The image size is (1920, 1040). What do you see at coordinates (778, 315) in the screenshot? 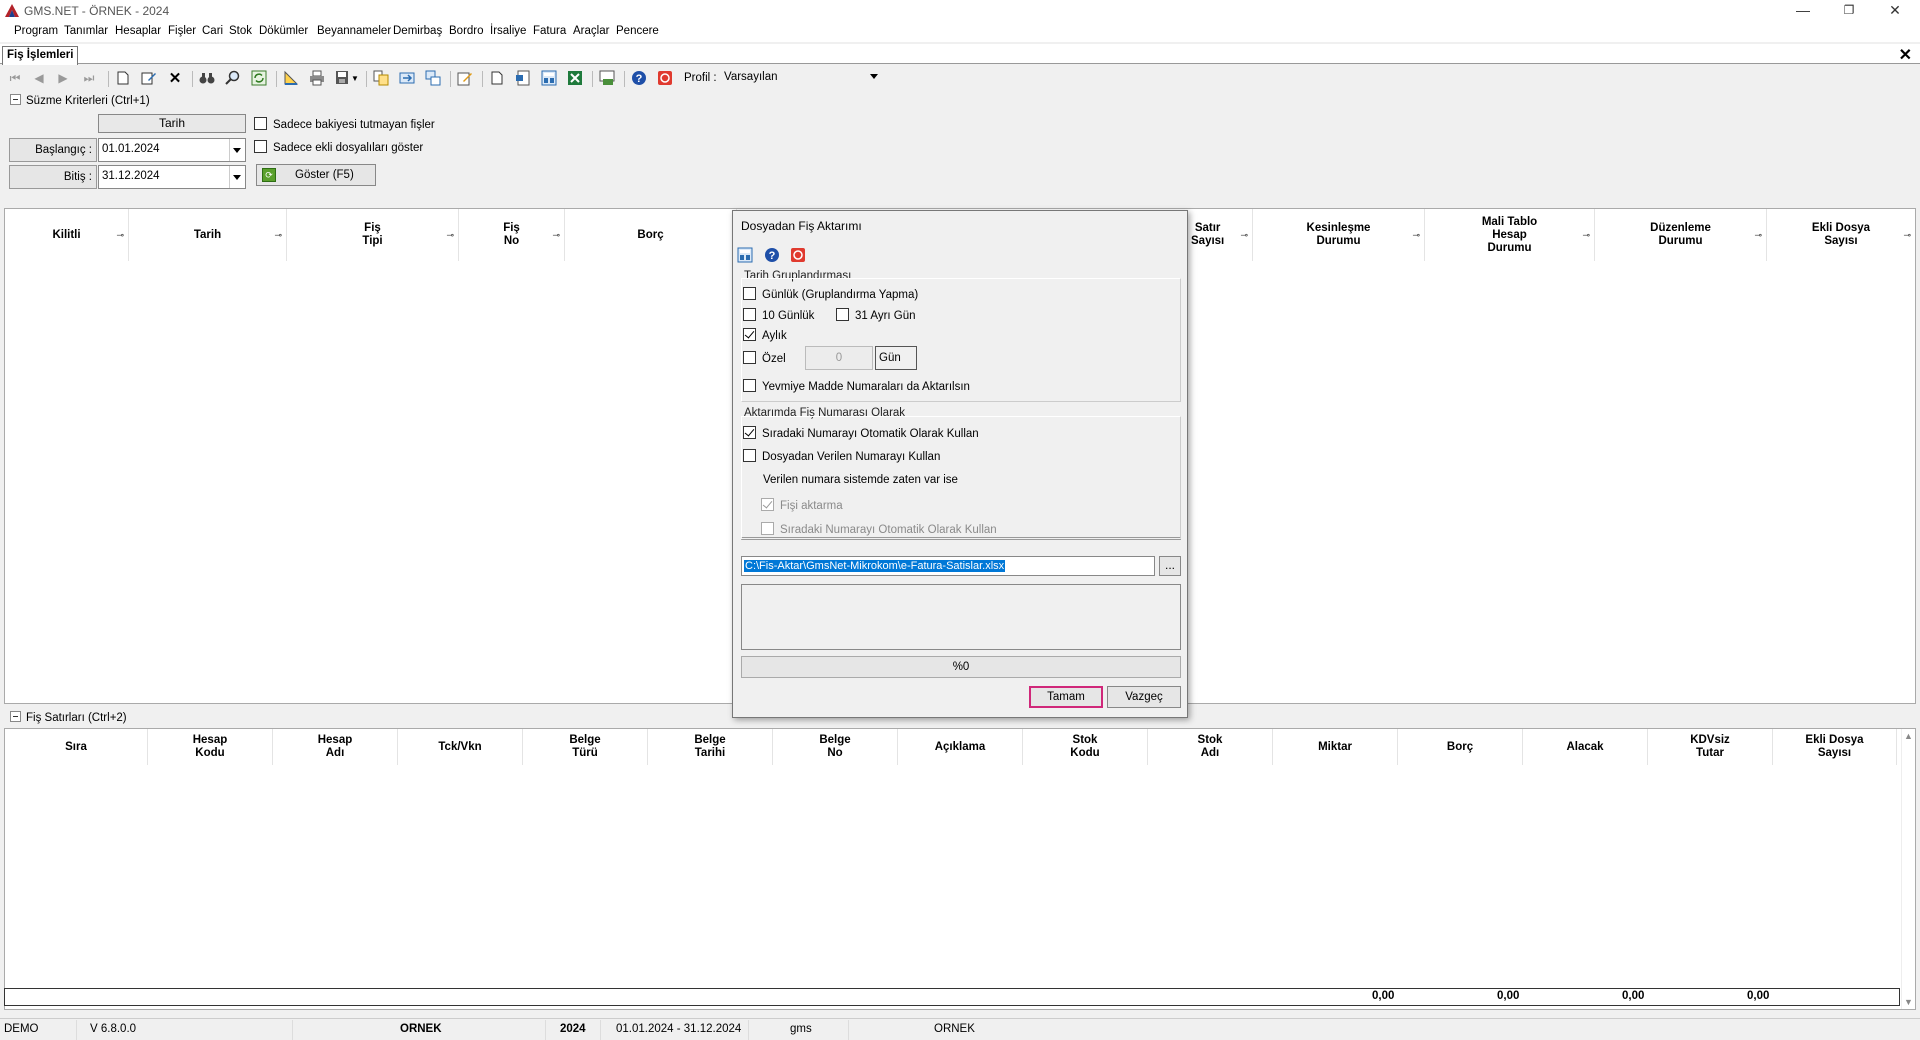
I see `ten-day-option: 10 Günlük` at bounding box center [778, 315].